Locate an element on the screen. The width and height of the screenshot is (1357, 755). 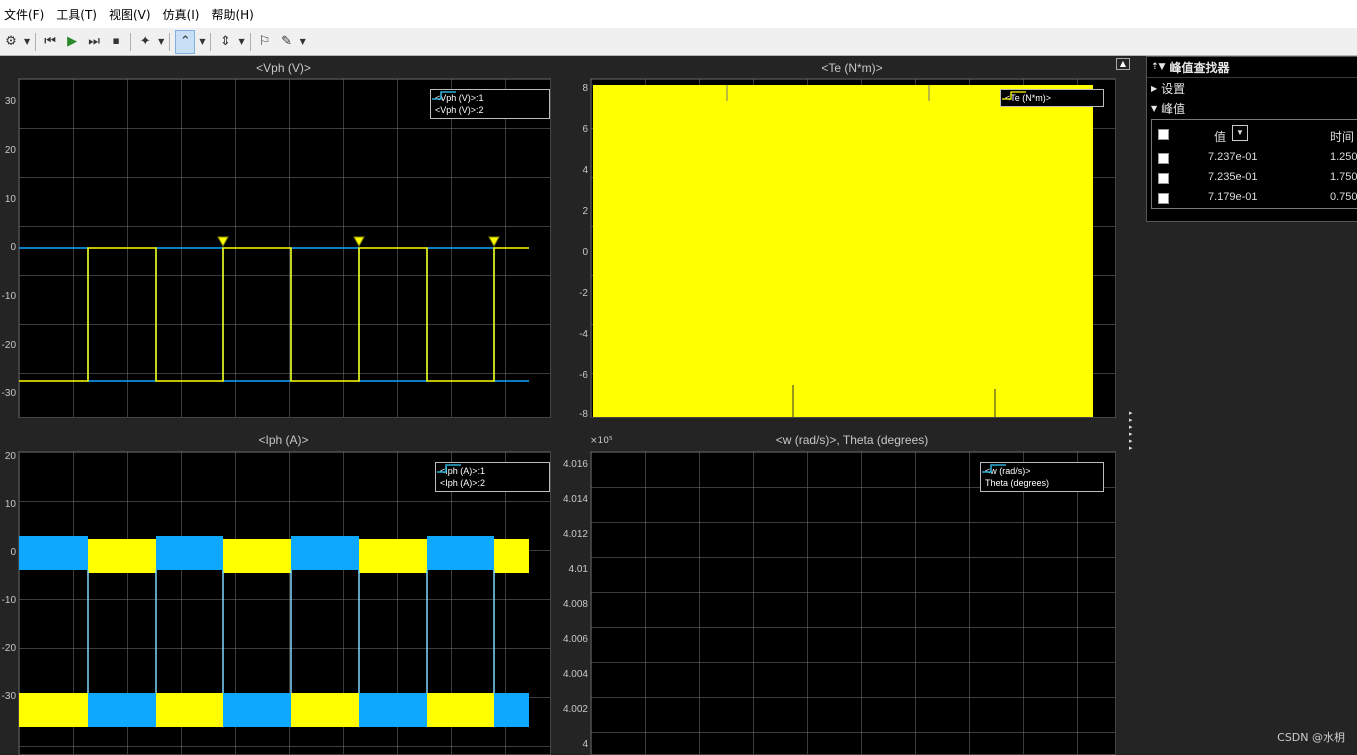
iph-legend: <Iph (A)>:1 <Iph (A)>:2 is located at coordinates (492, 477).